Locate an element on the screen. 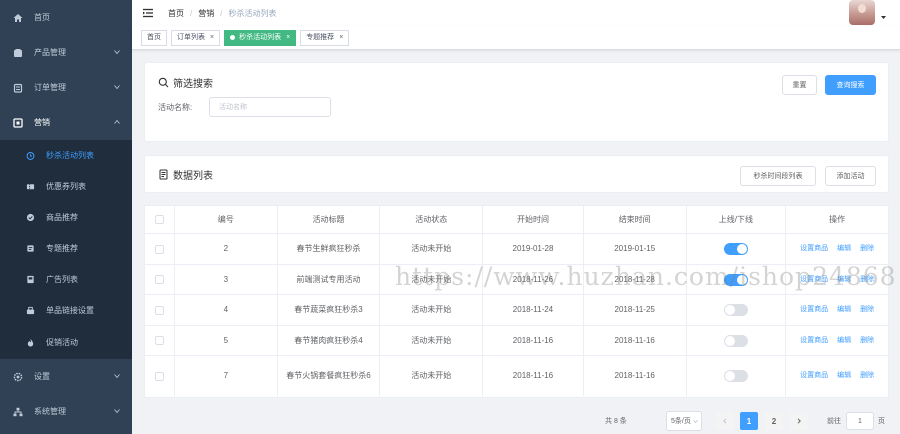  prev-page-button is located at coordinates (725, 421).